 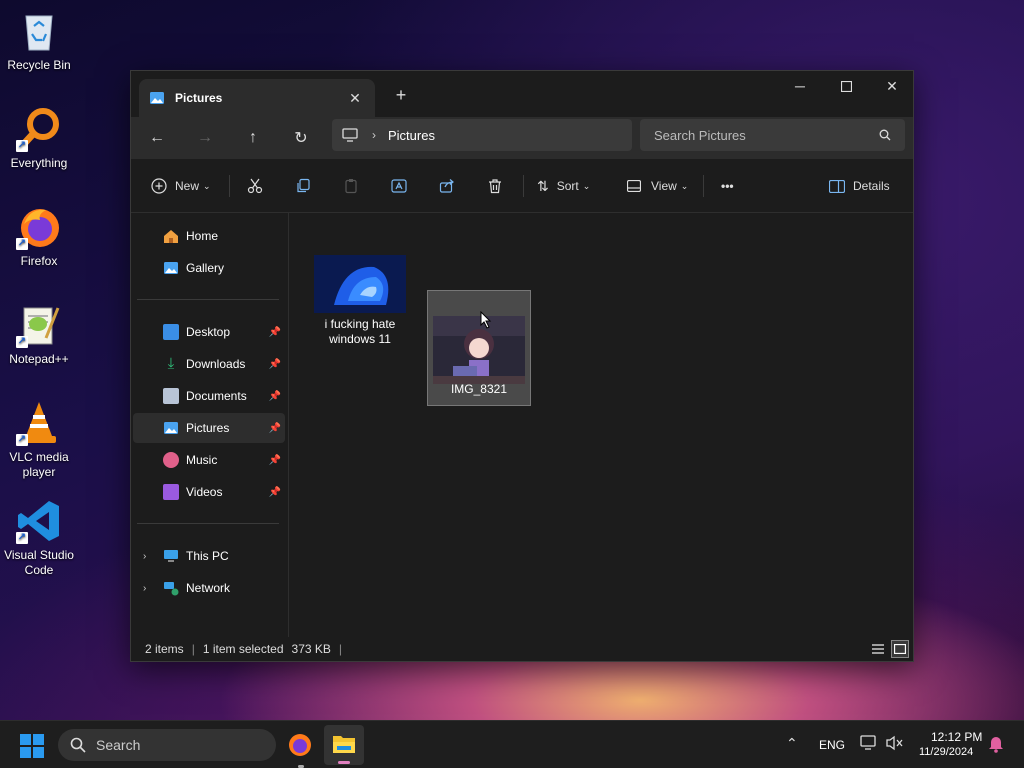 I want to click on taskbar-search-label: Search, so click(x=118, y=745).